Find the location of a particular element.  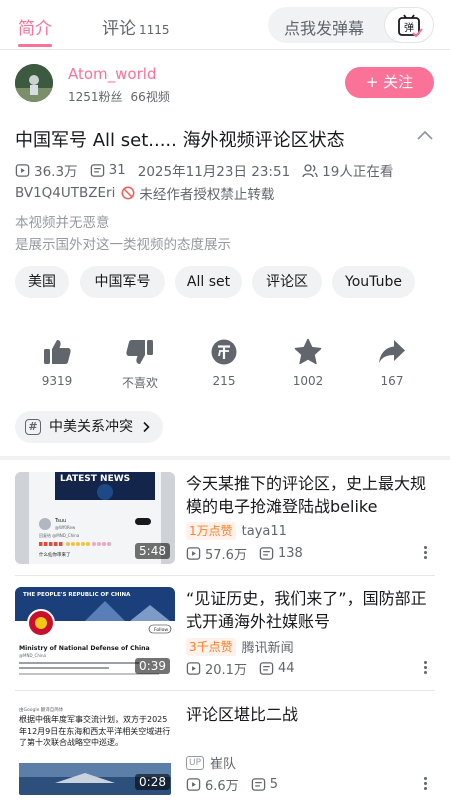

hashtag-icon: # is located at coordinates (33, 427).